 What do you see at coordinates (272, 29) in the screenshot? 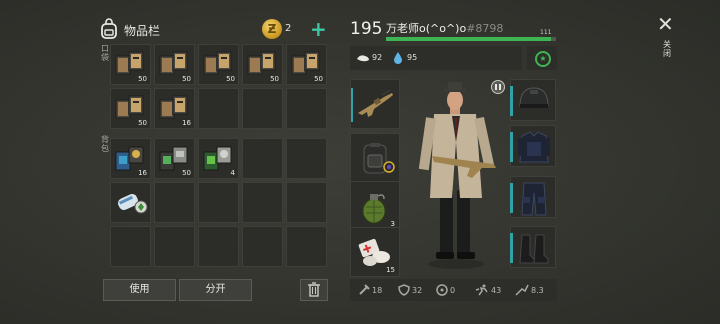
I see `gold-coin-icon: Ƶ` at bounding box center [272, 29].